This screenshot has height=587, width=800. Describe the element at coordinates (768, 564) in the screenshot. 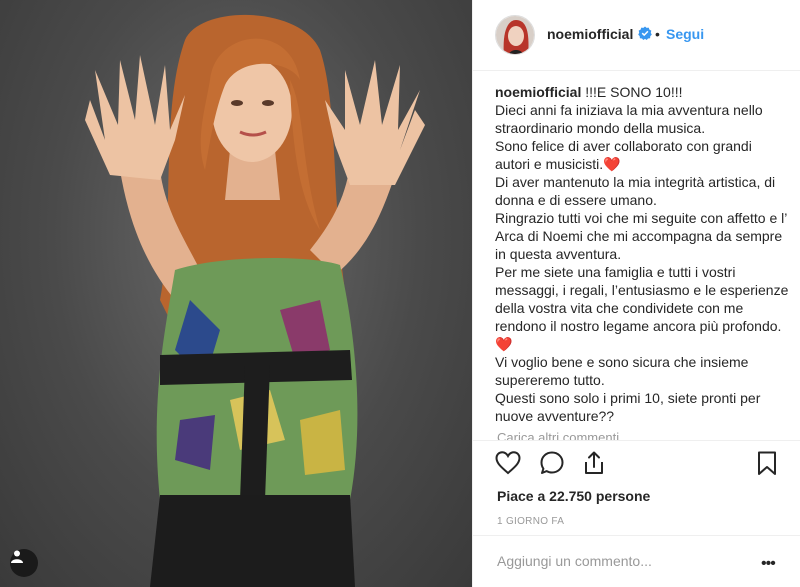

I see `more-options-icon: •••` at that location.